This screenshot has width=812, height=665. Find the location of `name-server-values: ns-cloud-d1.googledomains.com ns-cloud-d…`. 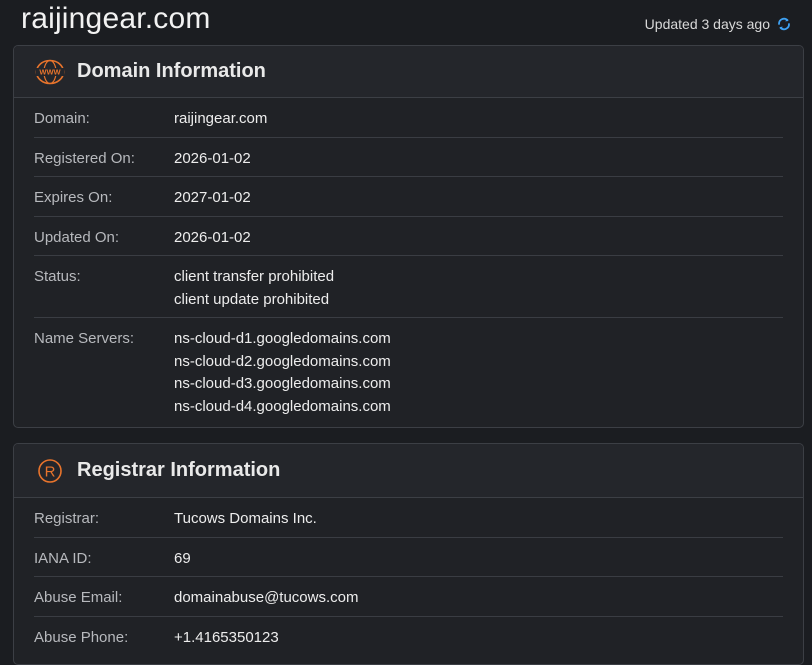

name-server-values: ns-cloud-d1.googledomains.com ns-cloud-d… is located at coordinates (282, 372).